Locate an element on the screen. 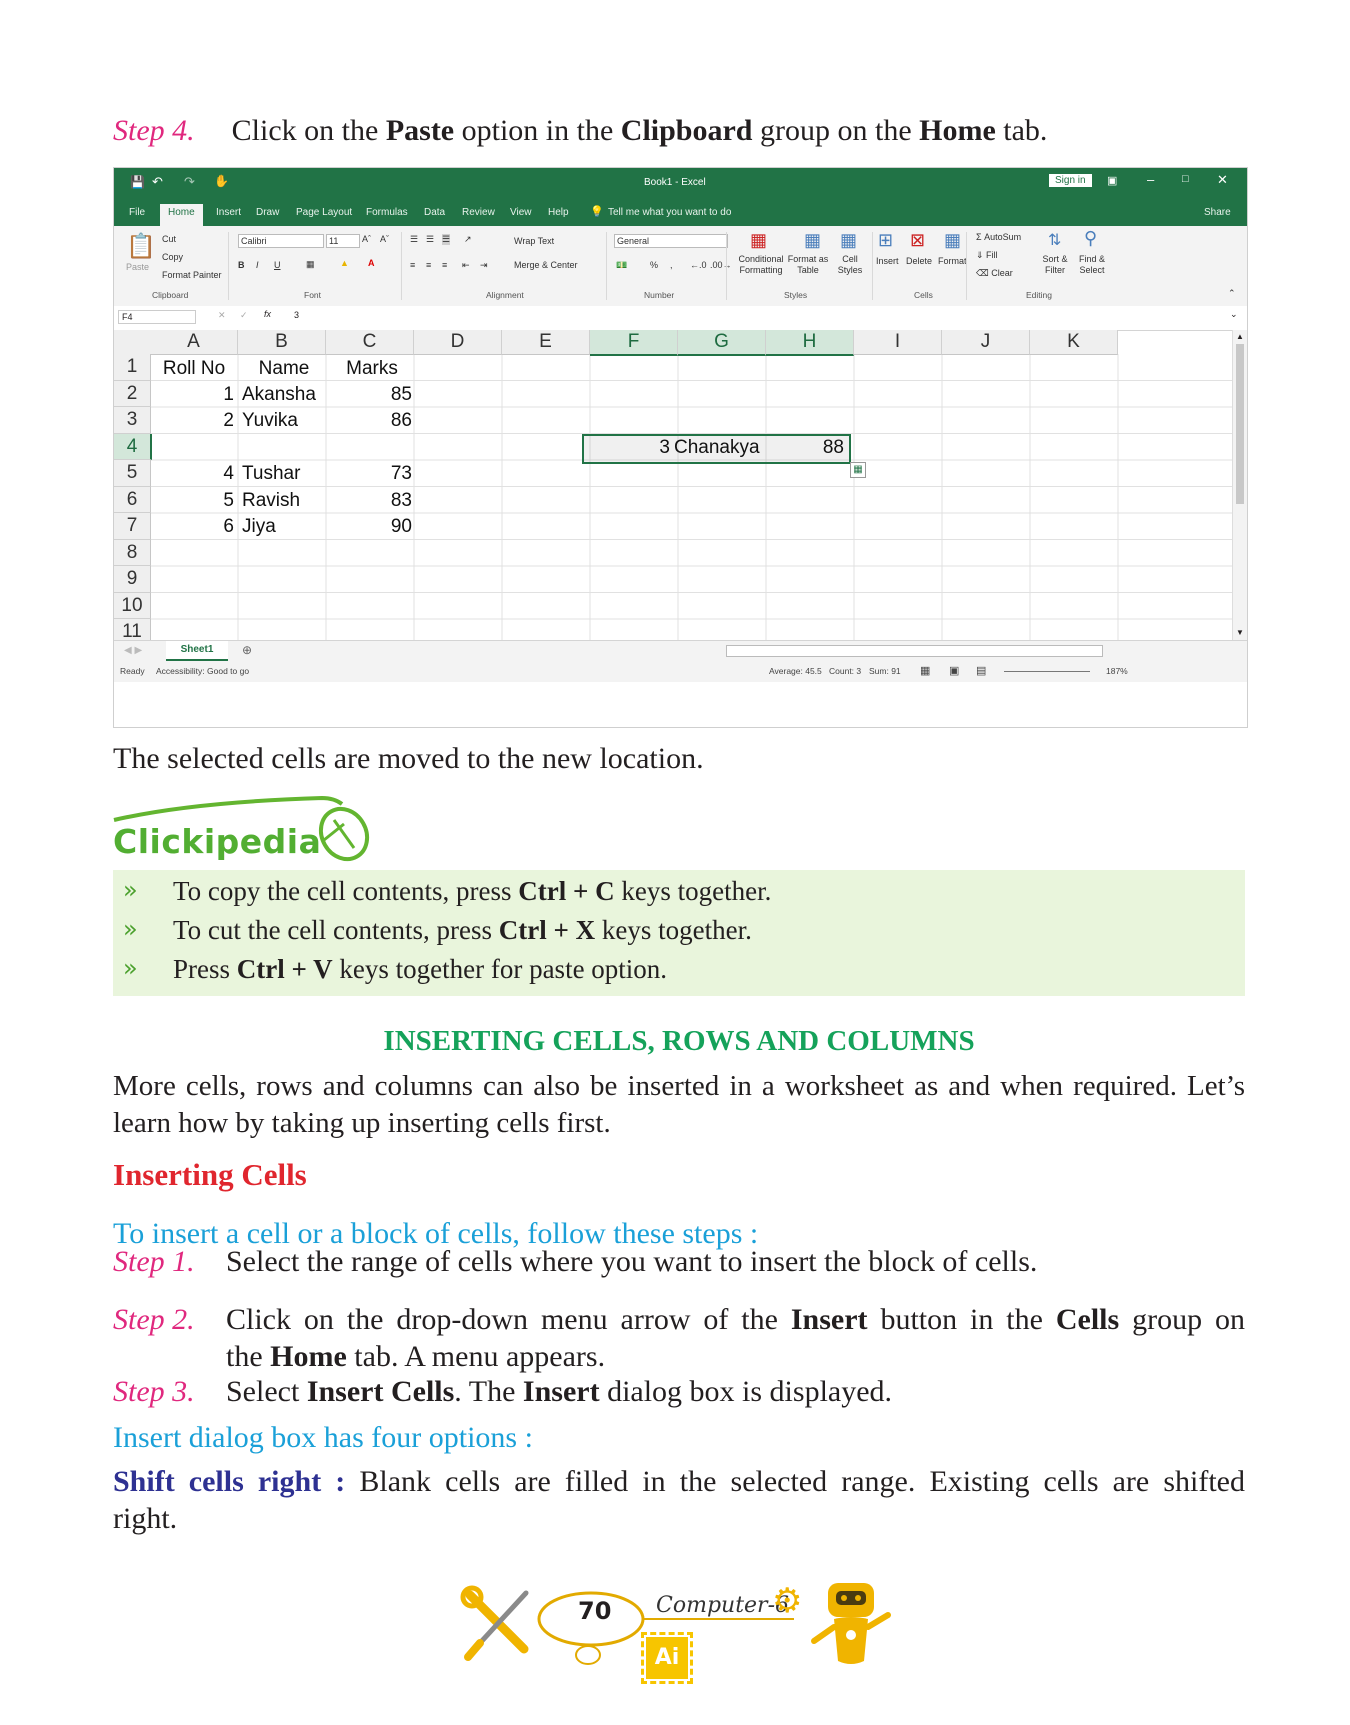  marks-cell: 73 is located at coordinates (369, 474).